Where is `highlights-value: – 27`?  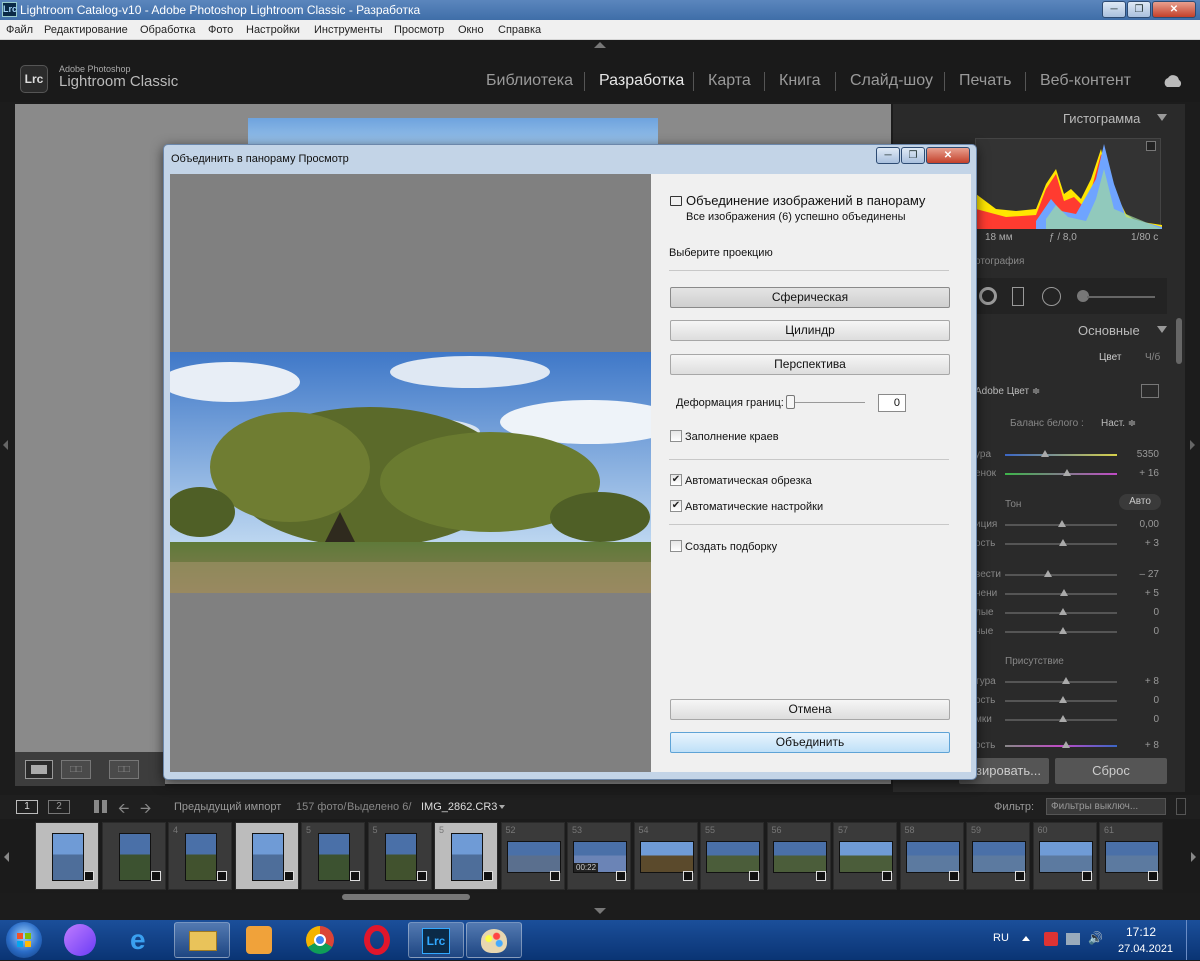
highlights-value: – 27 is located at coordinates (1139, 574).